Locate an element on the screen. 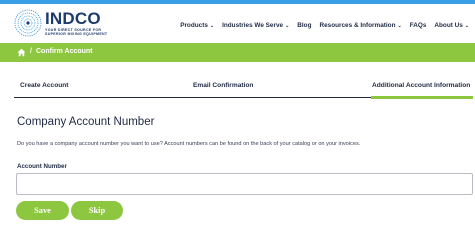 The height and width of the screenshot is (248, 475). nav-item-faqs: FAQs is located at coordinates (418, 25).